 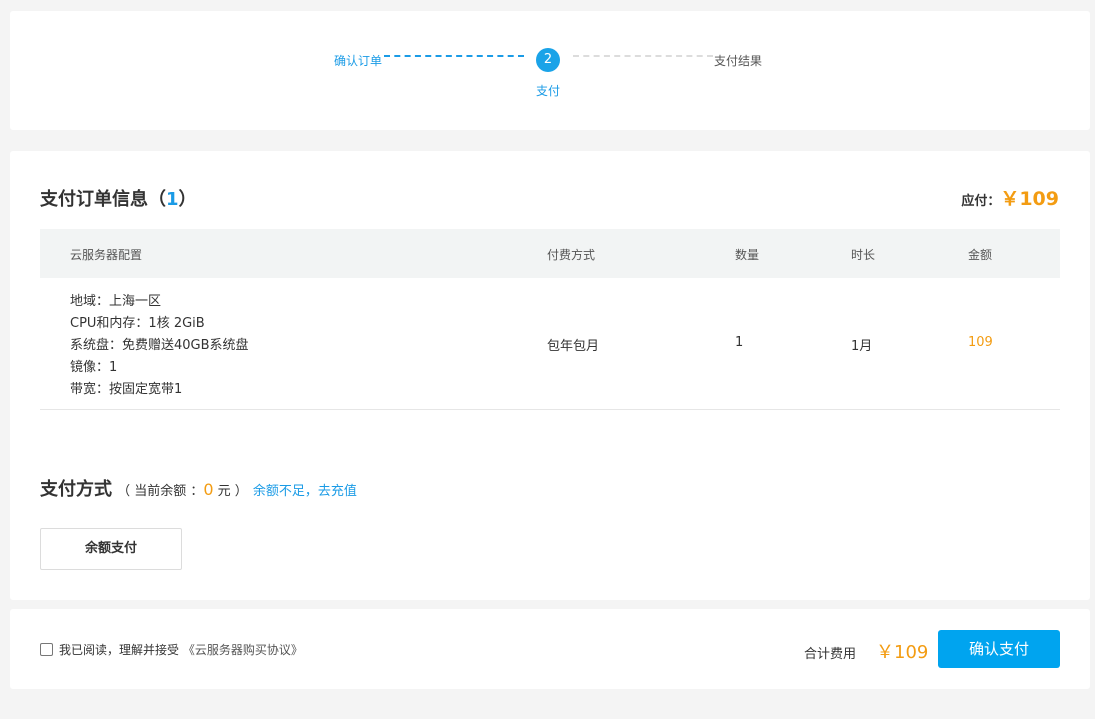 I want to click on header-amount: 金额, so click(x=980, y=255).